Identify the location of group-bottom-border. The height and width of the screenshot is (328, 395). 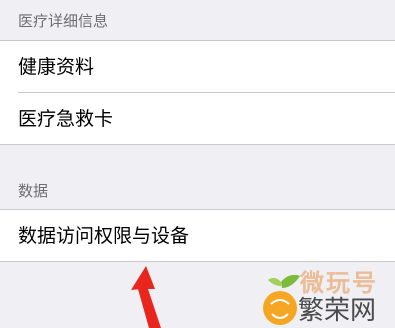
(197, 261).